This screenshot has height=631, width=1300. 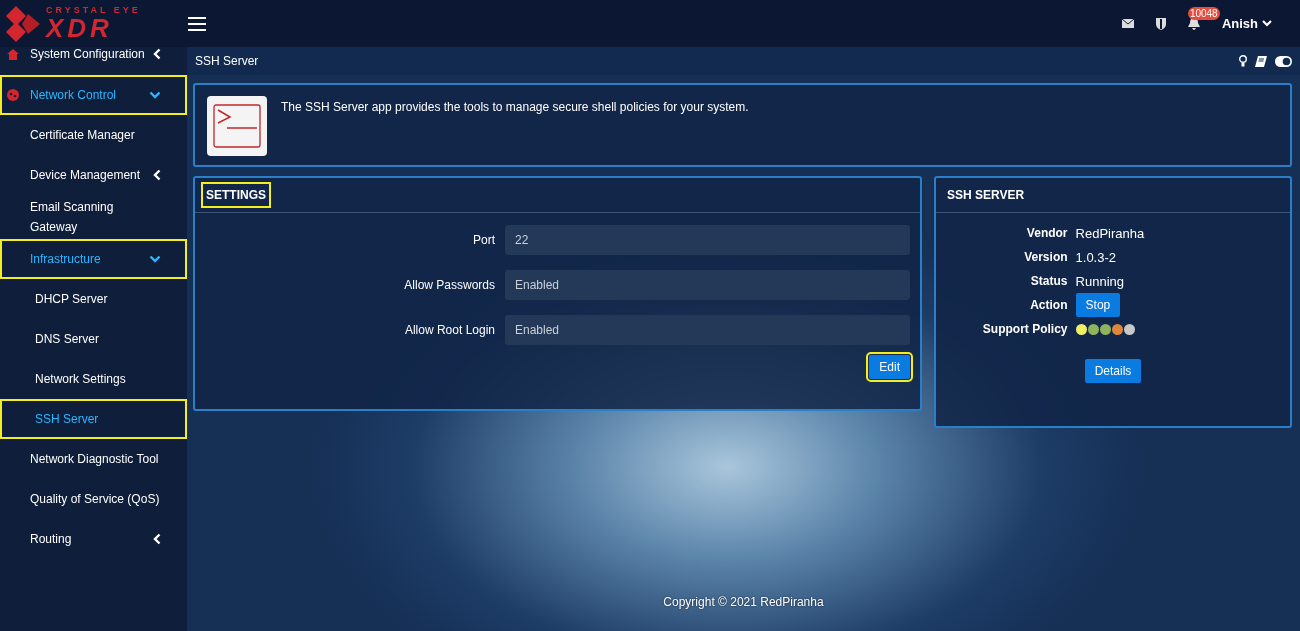 What do you see at coordinates (93, 95) in the screenshot?
I see `sidebar-item: Network Control` at bounding box center [93, 95].